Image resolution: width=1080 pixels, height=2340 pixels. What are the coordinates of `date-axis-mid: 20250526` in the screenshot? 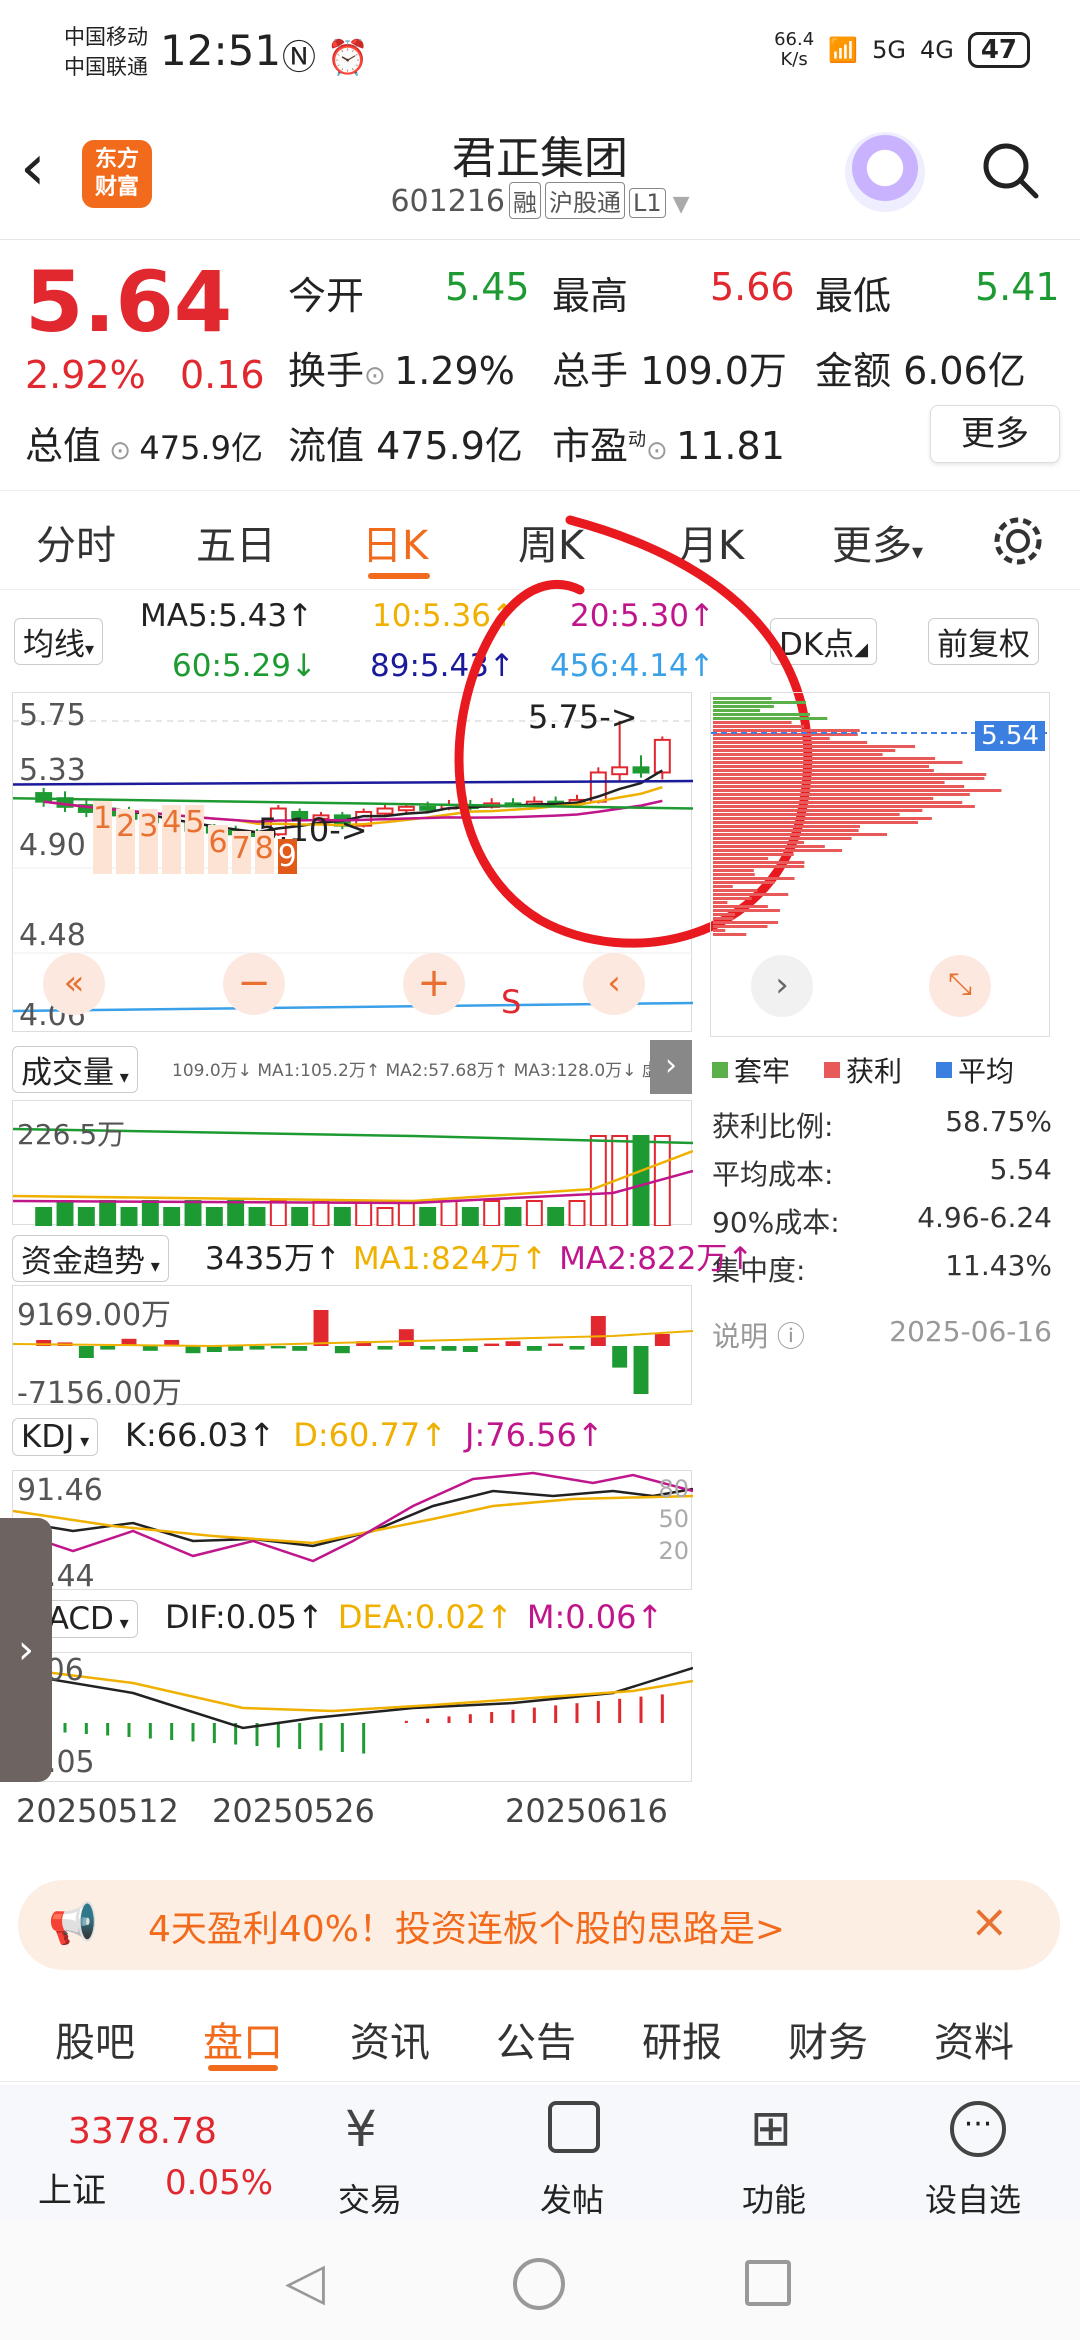 It's located at (293, 1811).